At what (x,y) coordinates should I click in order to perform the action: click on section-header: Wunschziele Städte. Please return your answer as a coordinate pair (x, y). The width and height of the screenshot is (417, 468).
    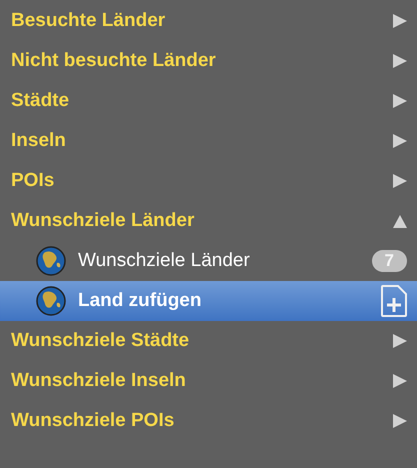
    Looking at the image, I should click on (100, 341).